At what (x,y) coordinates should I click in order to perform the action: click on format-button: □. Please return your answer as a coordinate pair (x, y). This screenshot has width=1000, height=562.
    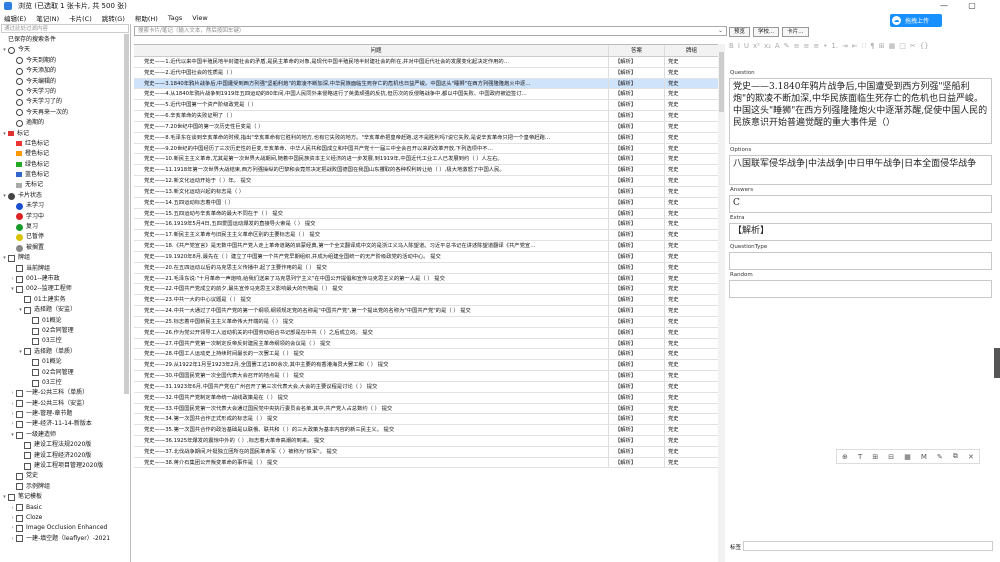
    Looking at the image, I should click on (902, 46).